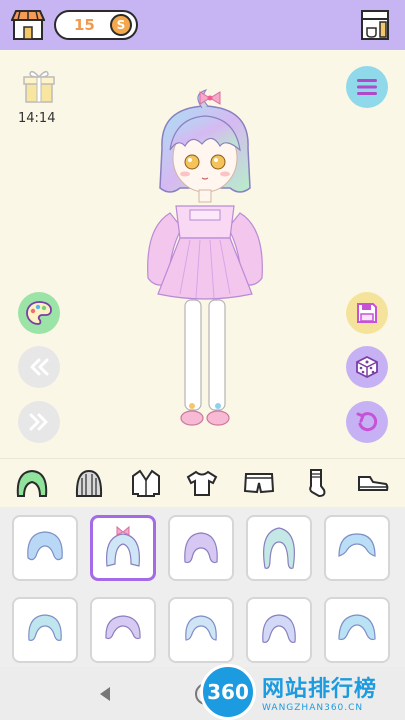 The height and width of the screenshot is (720, 405). I want to click on menu-button, so click(367, 87).